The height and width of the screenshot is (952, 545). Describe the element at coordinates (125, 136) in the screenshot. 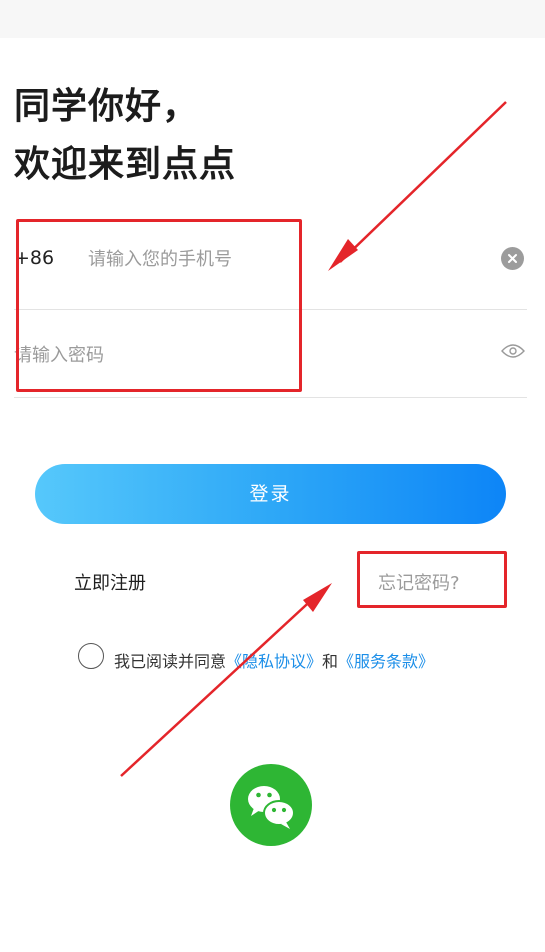

I see `greeting-heading: 同学你好， 欢迎来到点点` at that location.